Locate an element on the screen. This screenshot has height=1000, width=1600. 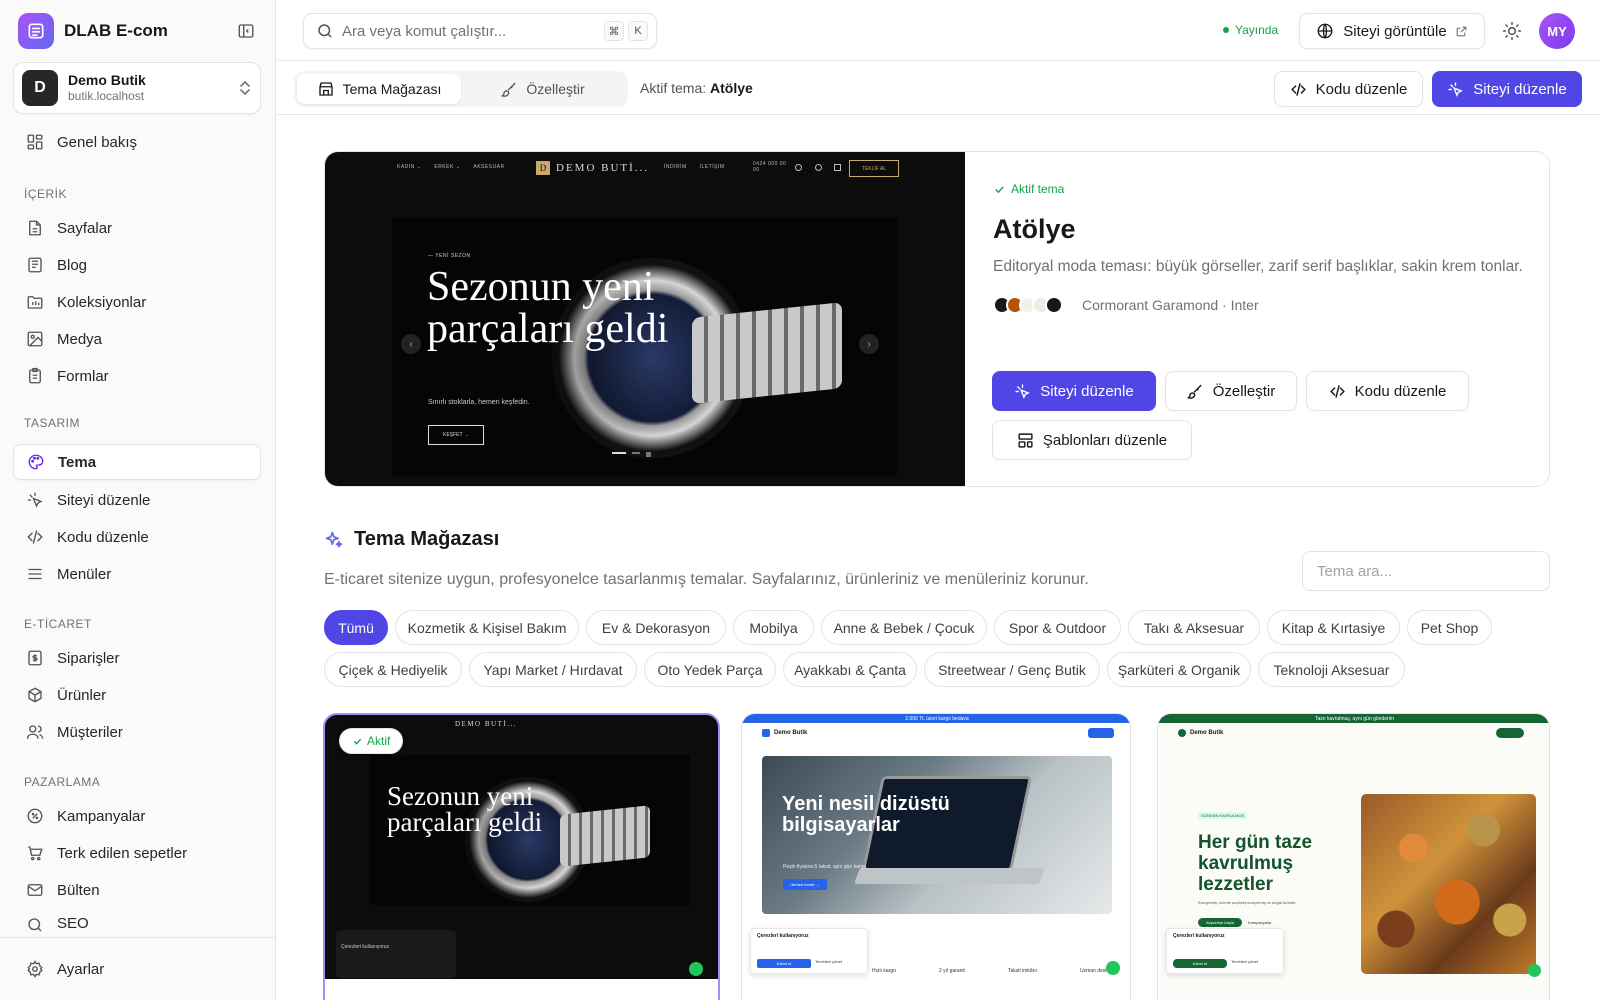
category-chip: Kitap & Kırtasiye is located at coordinates (1333, 627).